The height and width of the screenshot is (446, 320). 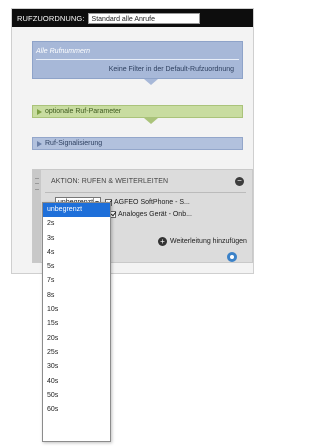 I want to click on routing-header: RUFZUORDNUNG: Standard alle Anrufe, so click(x=132, y=18).